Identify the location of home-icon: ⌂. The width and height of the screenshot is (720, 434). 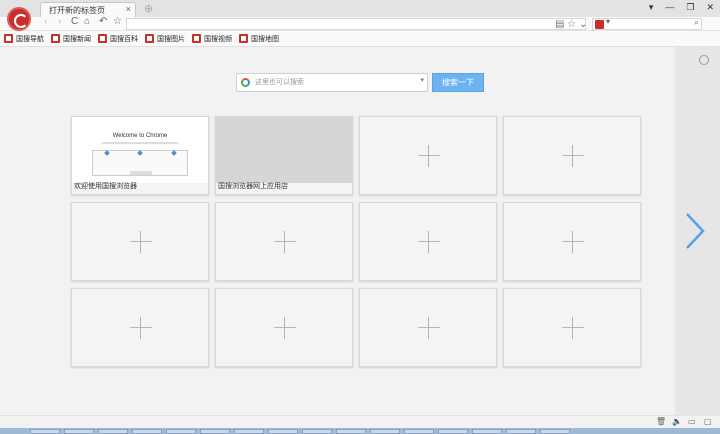
(87, 21).